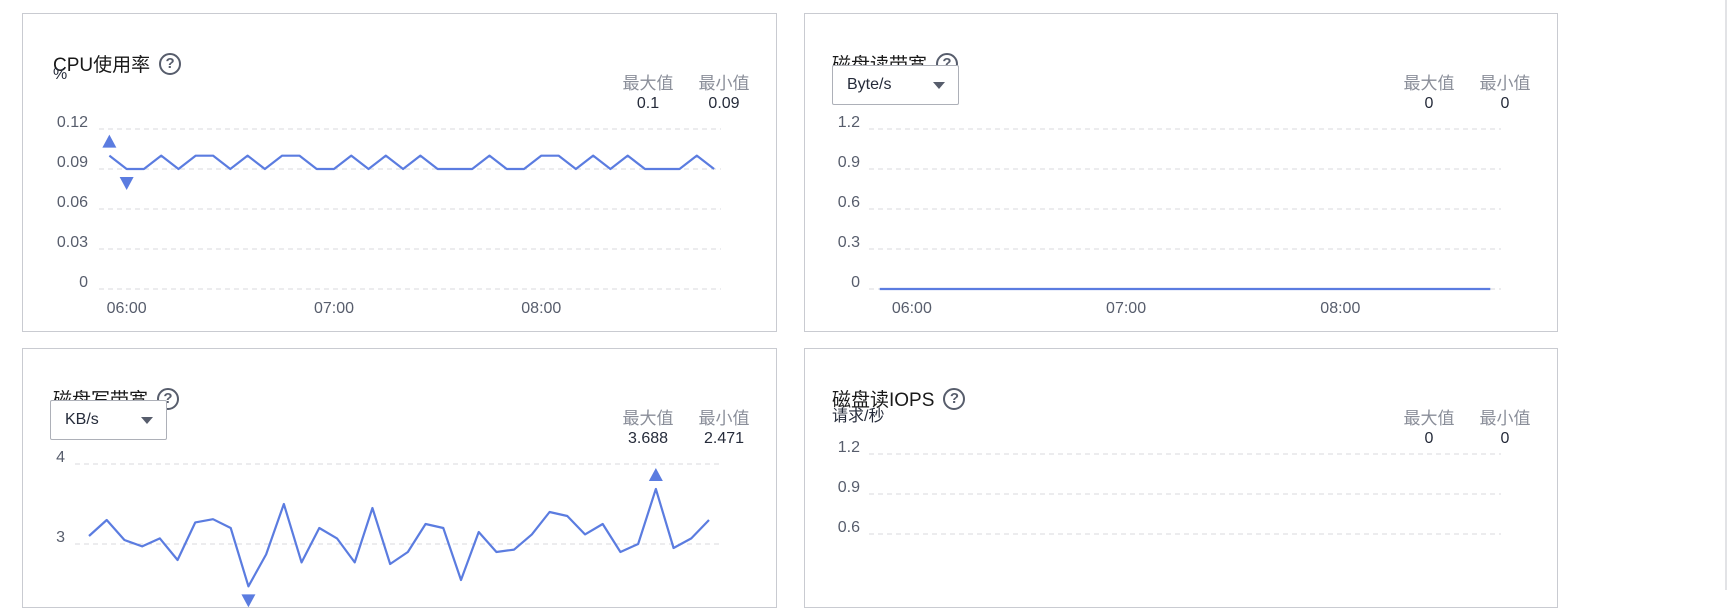  Describe the element at coordinates (72, 242) in the screenshot. I see `y-tick-label: 0.03` at that location.